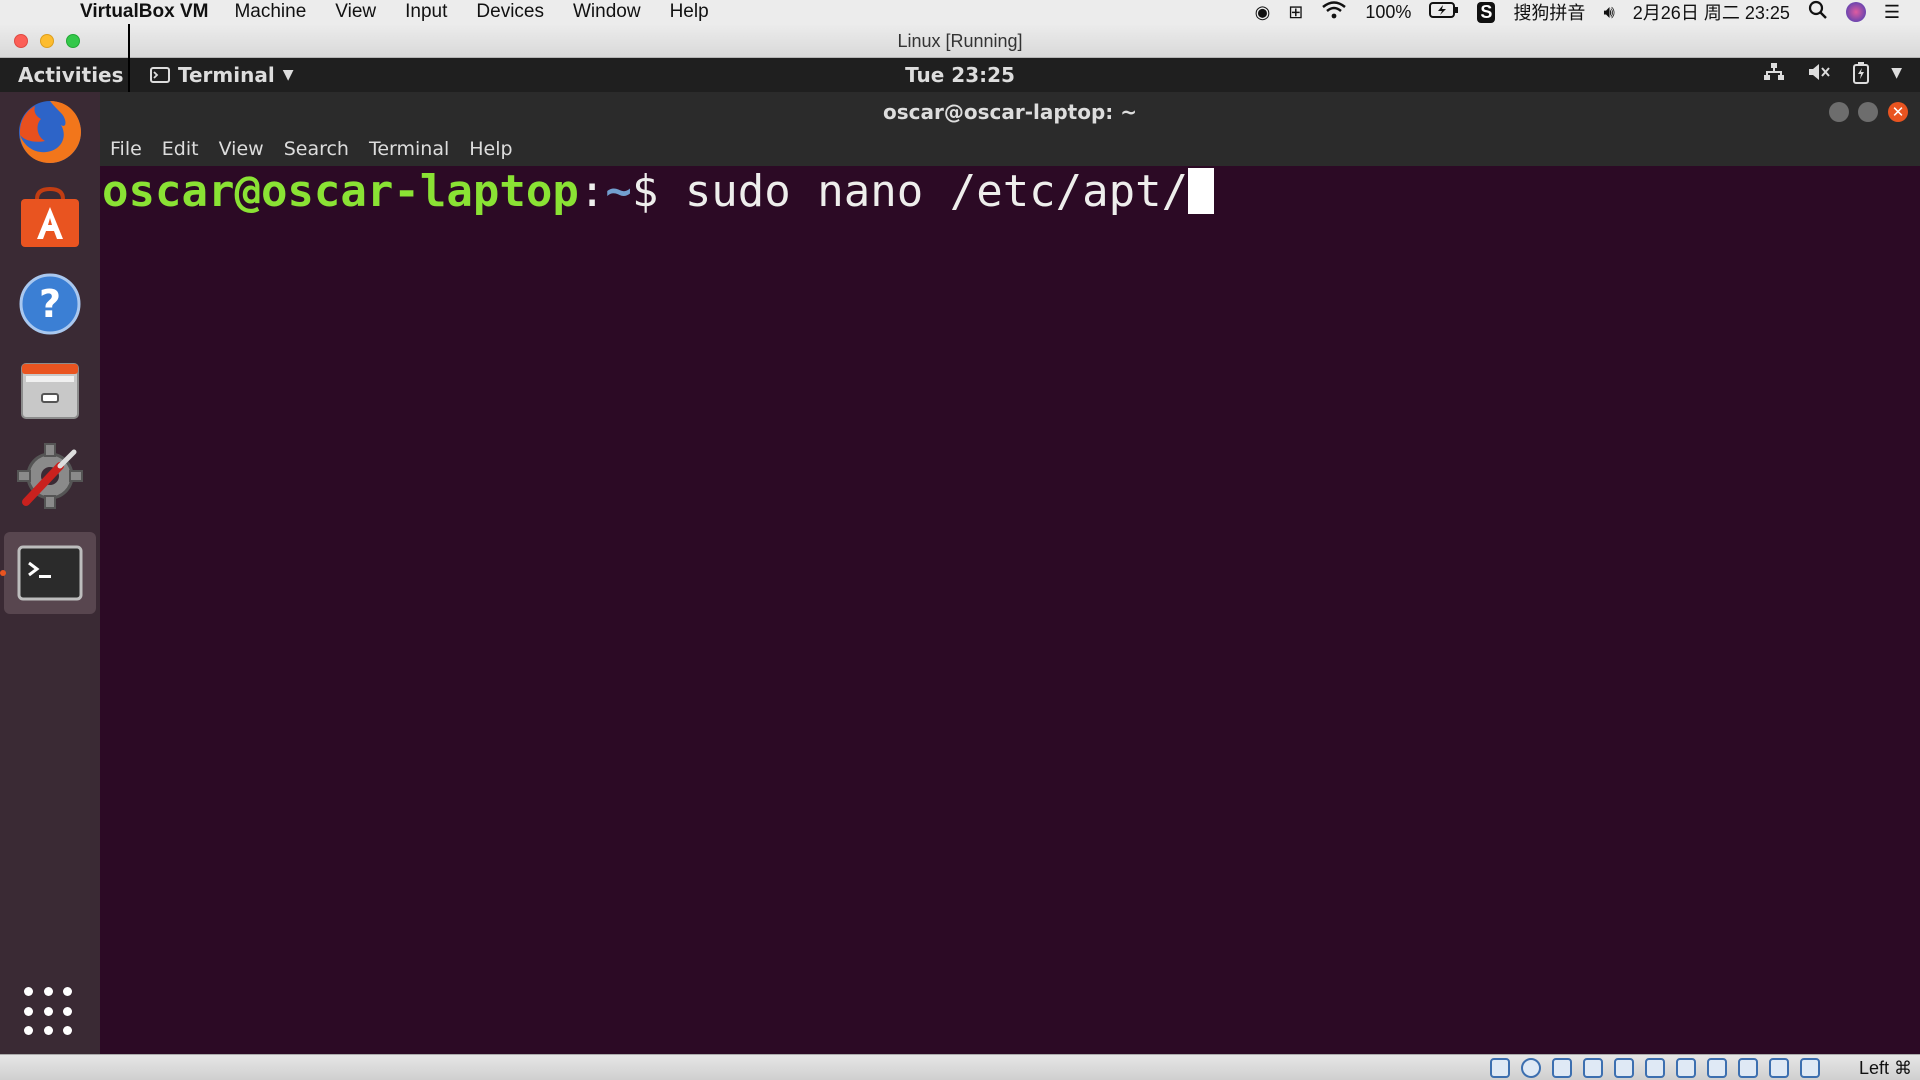 Image resolution: width=1920 pixels, height=1080 pixels. What do you see at coordinates (1885, 1068) in the screenshot?
I see `host-key-label: Left ⌘` at bounding box center [1885, 1068].